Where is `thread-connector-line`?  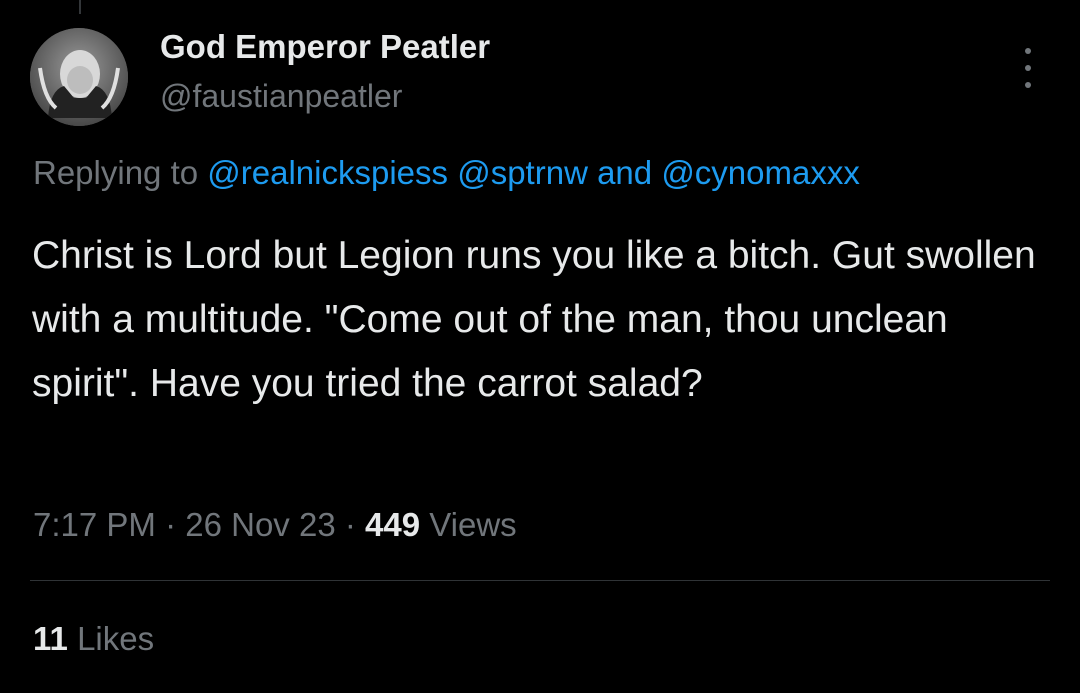 thread-connector-line is located at coordinates (80, 7).